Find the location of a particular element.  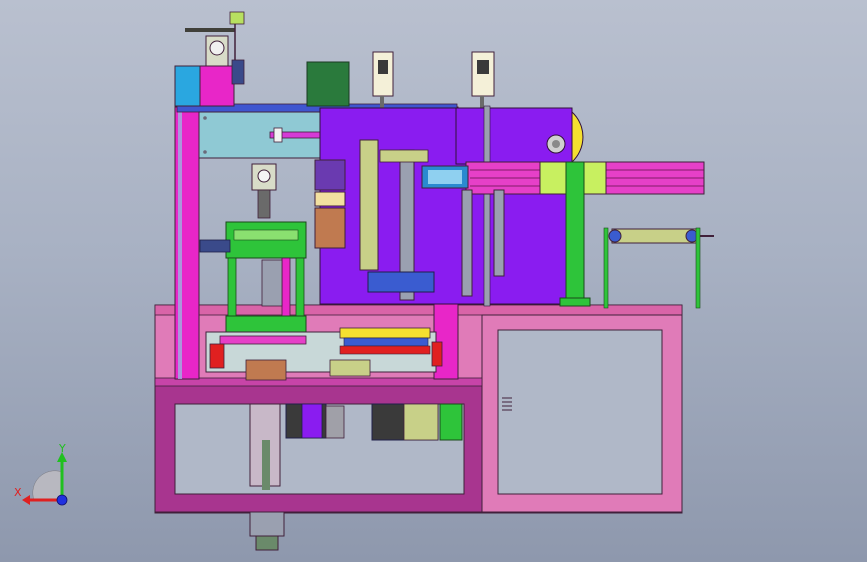

coordinate-triad is located at coordinates (45, 479).